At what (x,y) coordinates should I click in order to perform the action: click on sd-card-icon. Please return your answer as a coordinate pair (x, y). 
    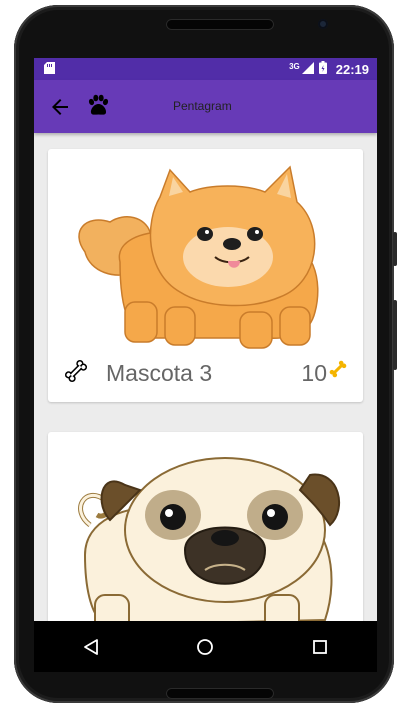
    Looking at the image, I should click on (49, 69).